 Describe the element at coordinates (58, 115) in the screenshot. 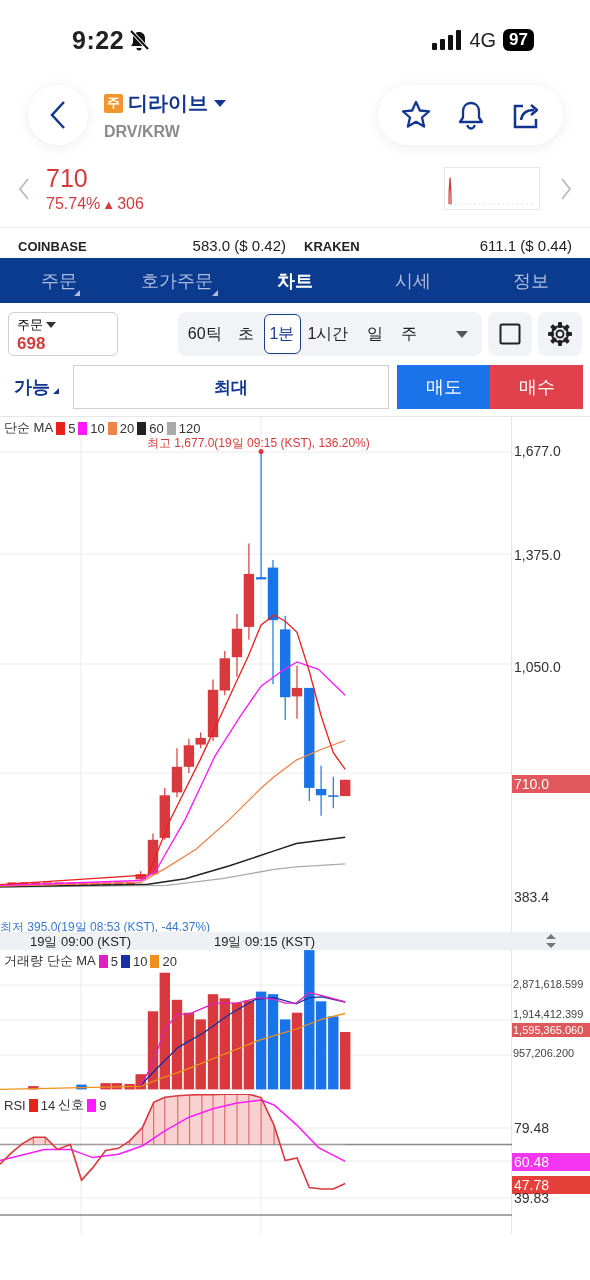

I see `back-chevron-icon` at that location.